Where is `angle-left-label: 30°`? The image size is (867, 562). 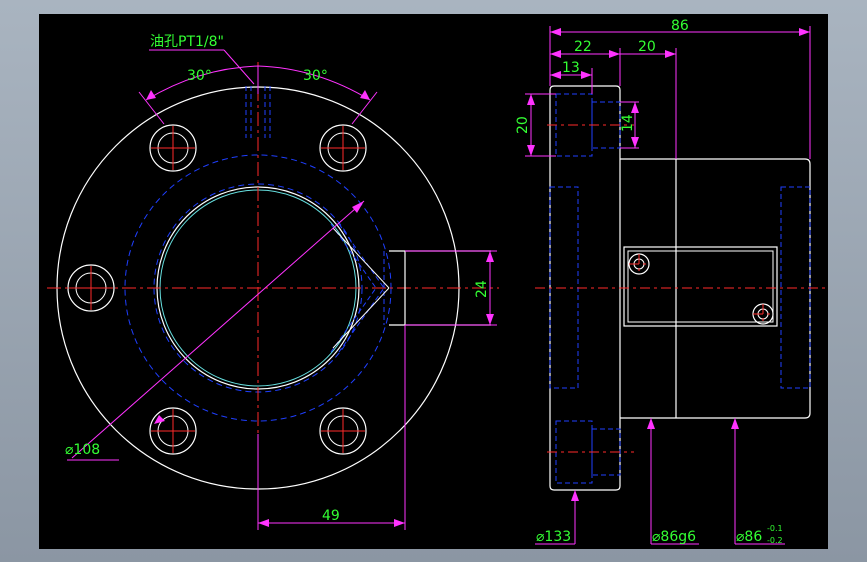 angle-left-label: 30° is located at coordinates (199, 76).